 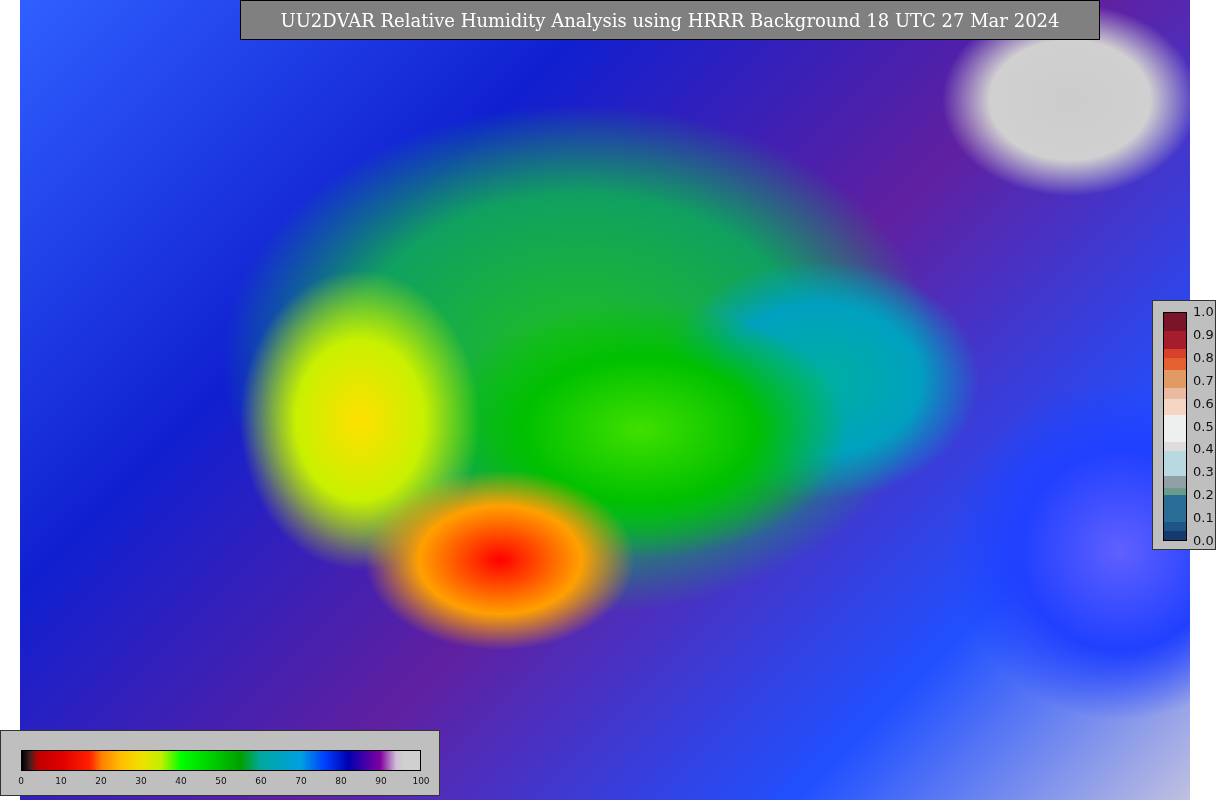 What do you see at coordinates (141, 781) in the screenshot?
I see `colorbar-label: 30` at bounding box center [141, 781].